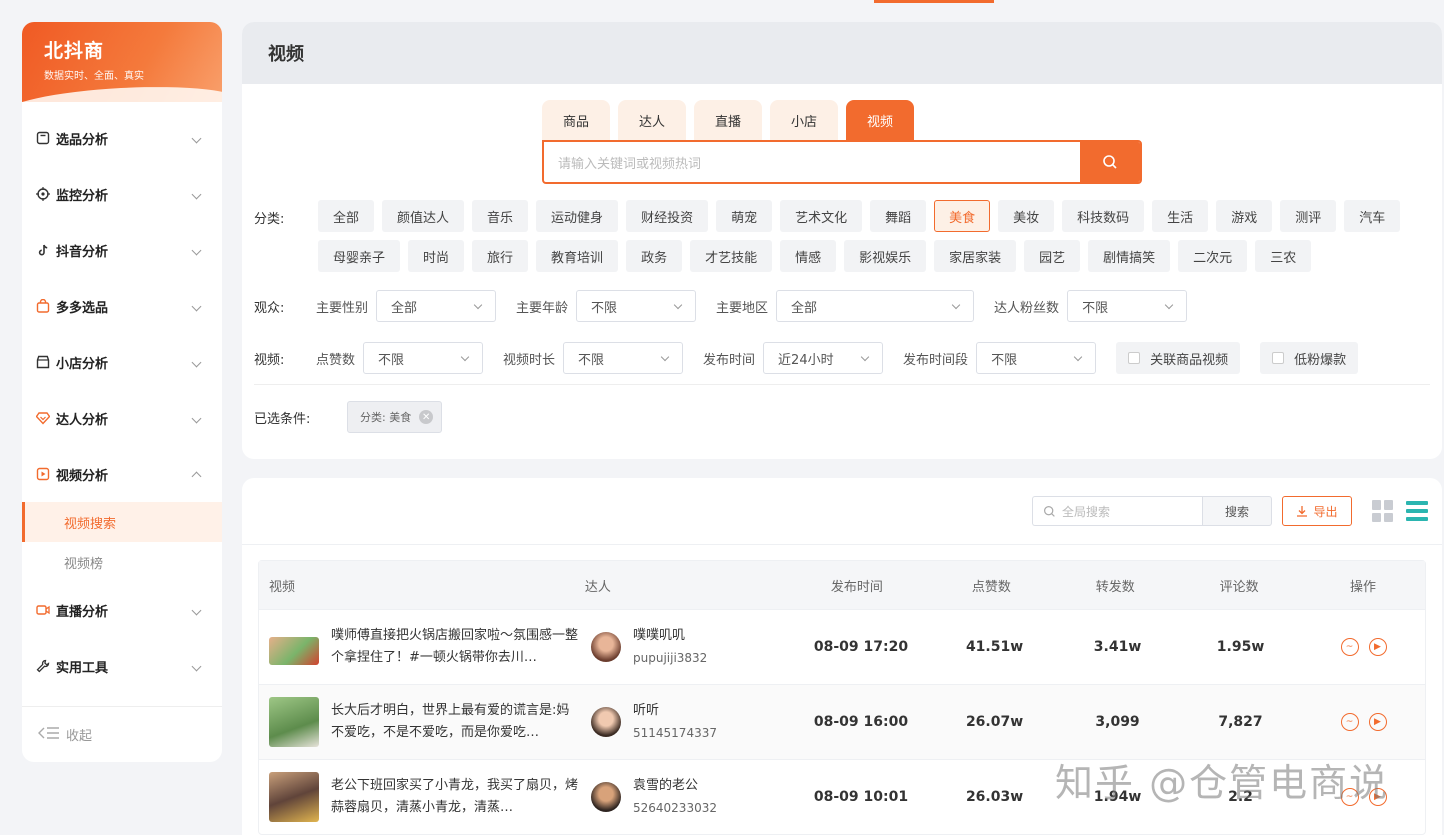 The height and width of the screenshot is (835, 1444). Describe the element at coordinates (82, 140) in the screenshot. I see `sidebar-item-label: 选品分析` at that location.